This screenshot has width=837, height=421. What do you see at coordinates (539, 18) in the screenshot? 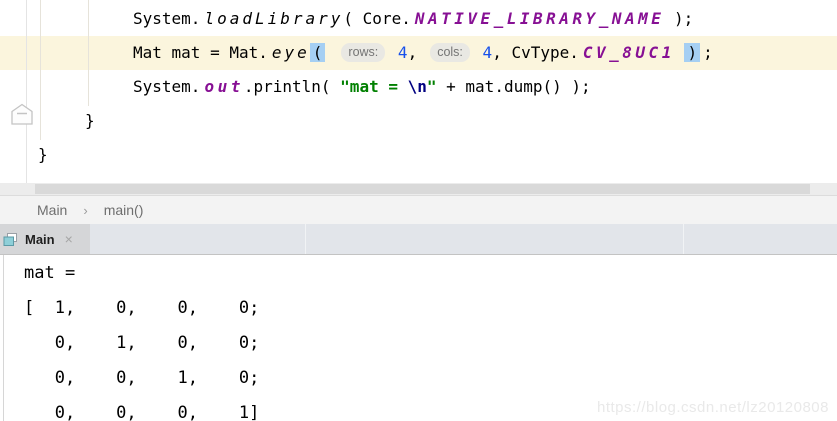
I see `code-token: NATIVE_LIBRARY_NAME` at bounding box center [539, 18].